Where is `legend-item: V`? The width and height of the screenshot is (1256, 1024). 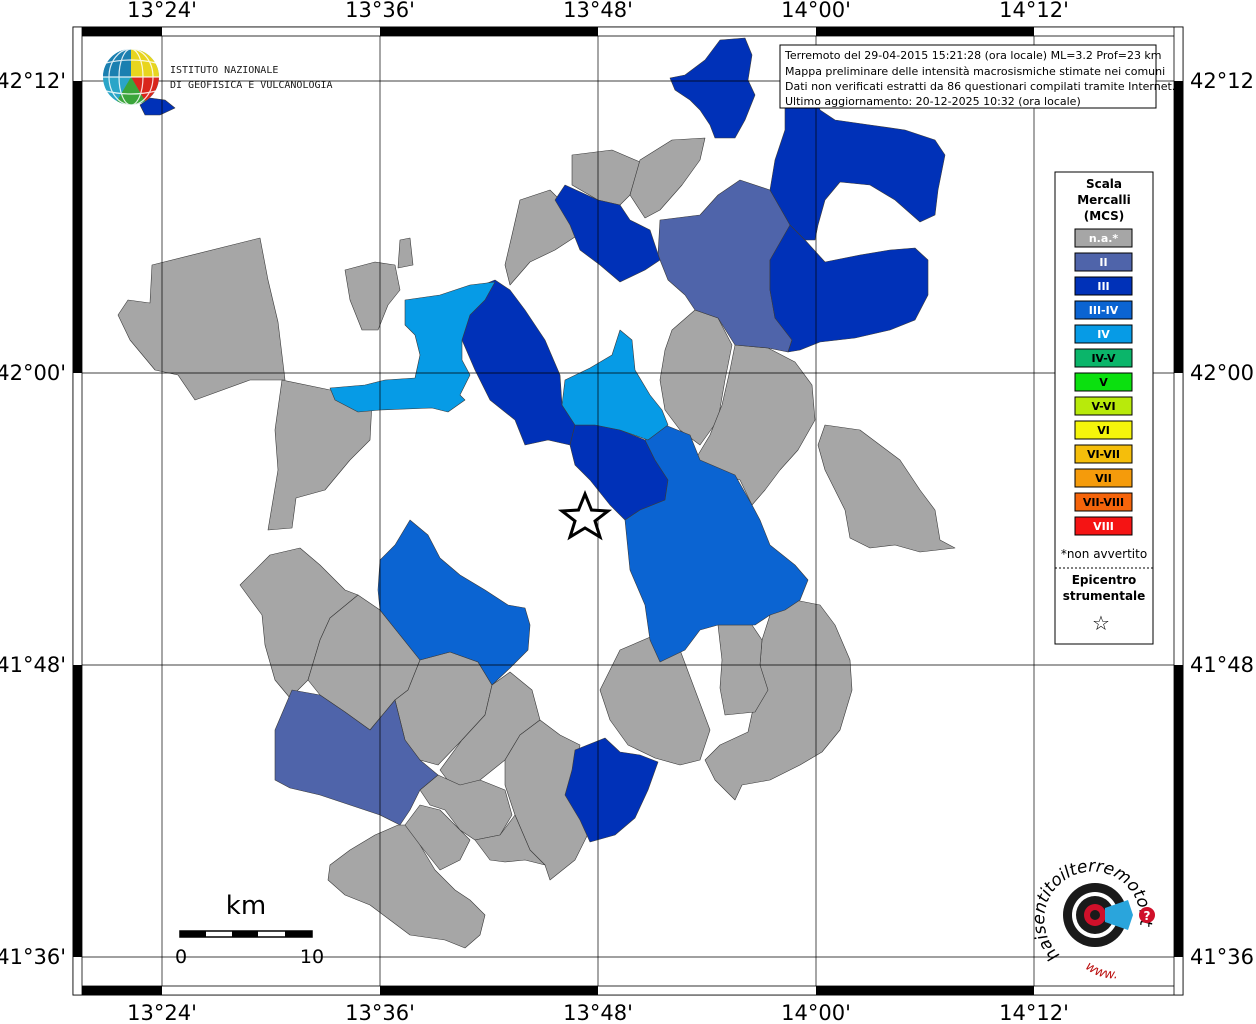
legend-item: V is located at coordinates (1103, 382).